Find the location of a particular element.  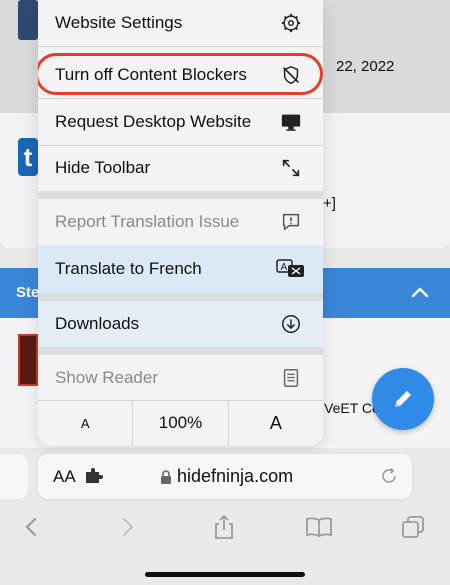

tabs-button is located at coordinates (413, 527).